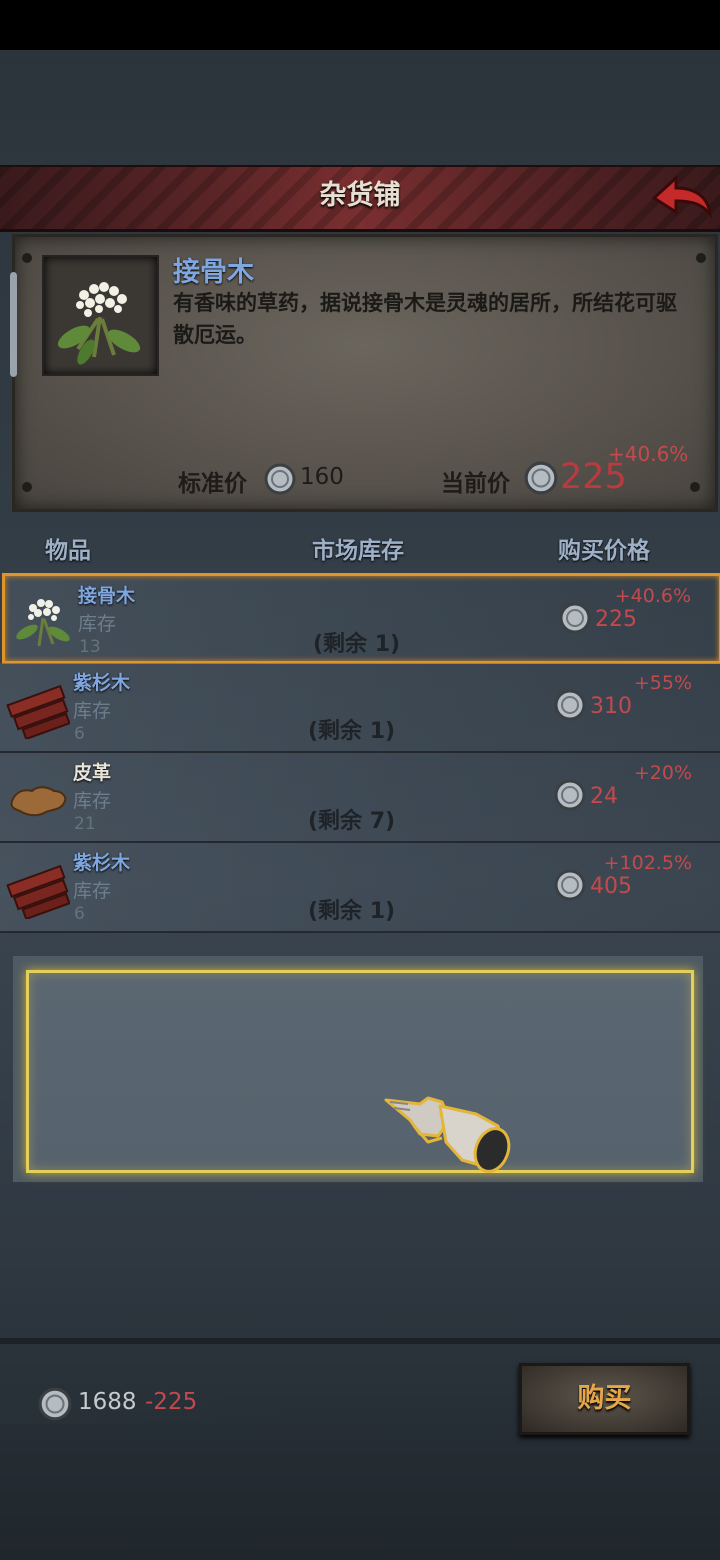  What do you see at coordinates (360, 195) in the screenshot?
I see `shop-title: 杂货铺` at bounding box center [360, 195].